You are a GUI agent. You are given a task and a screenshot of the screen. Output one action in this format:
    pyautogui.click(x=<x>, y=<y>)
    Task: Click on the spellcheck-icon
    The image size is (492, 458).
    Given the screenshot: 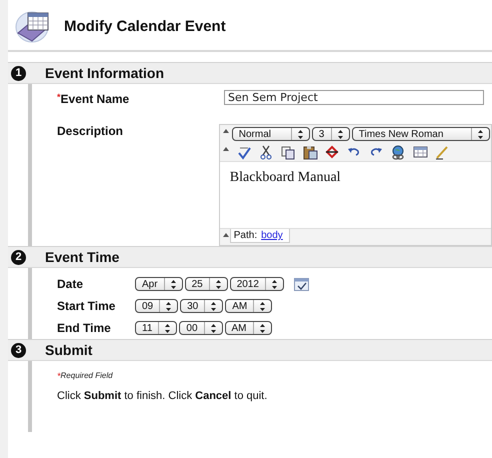 What is the action you would take?
    pyautogui.click(x=244, y=152)
    